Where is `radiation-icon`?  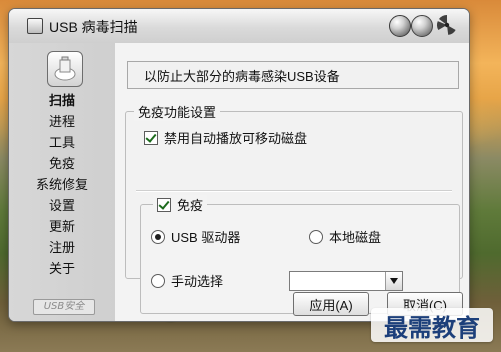 radiation-icon is located at coordinates (446, 25).